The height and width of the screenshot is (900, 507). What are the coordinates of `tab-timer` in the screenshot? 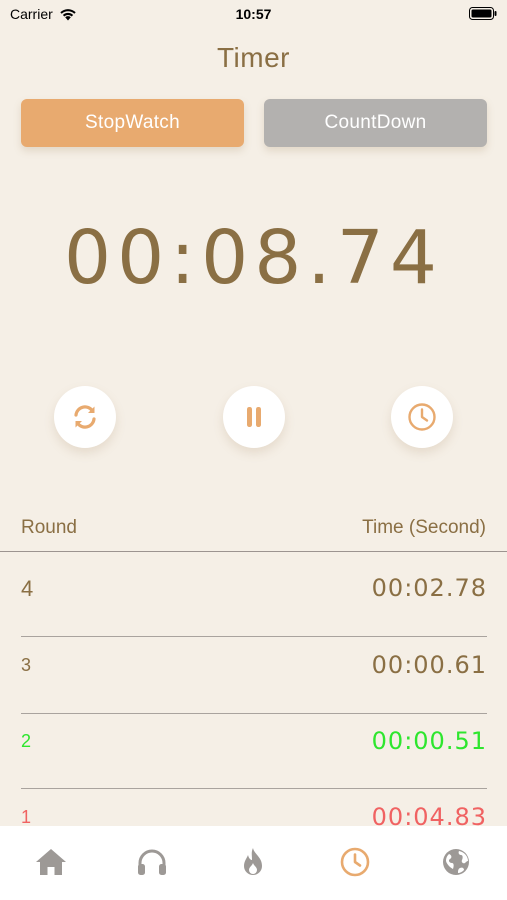 It's located at (355, 866).